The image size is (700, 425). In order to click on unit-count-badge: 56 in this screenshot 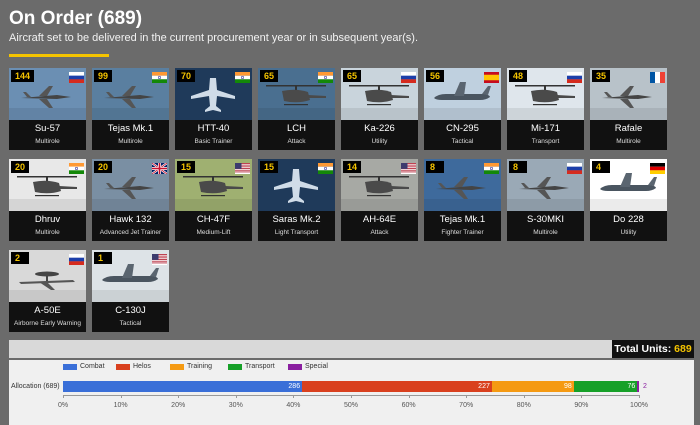, I will do `click(435, 76)`.